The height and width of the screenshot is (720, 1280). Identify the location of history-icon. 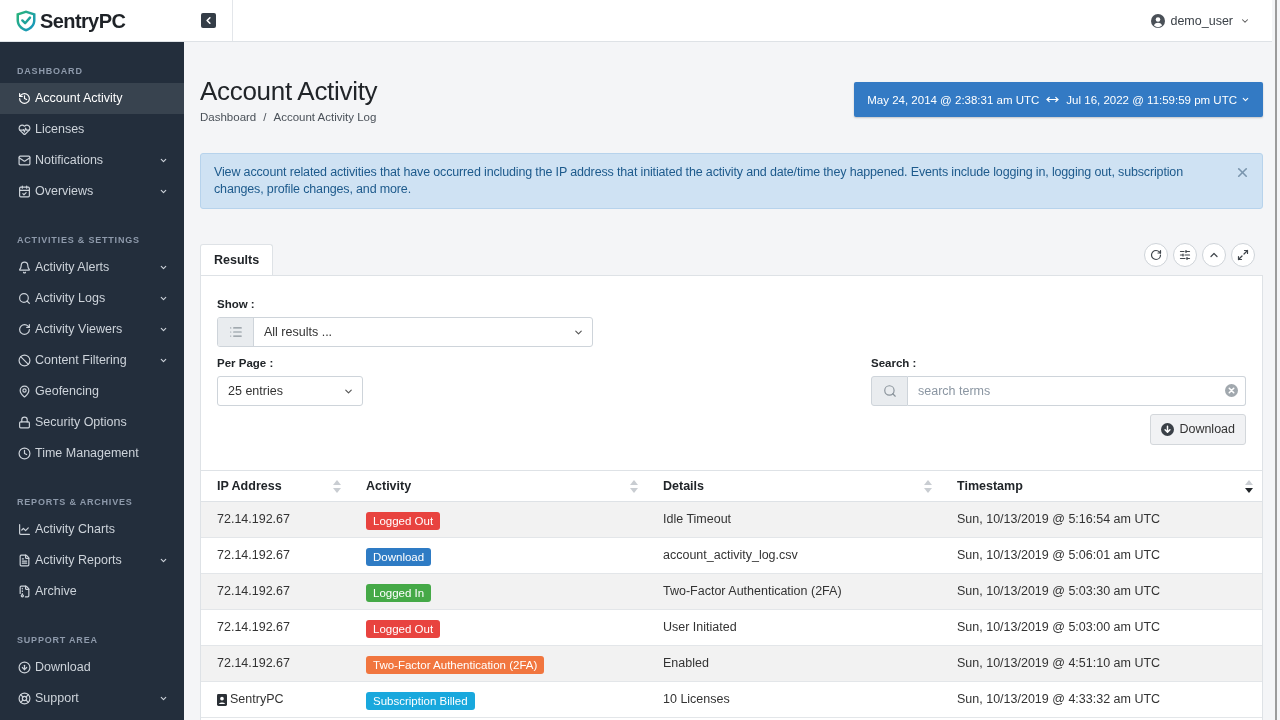
(24, 98).